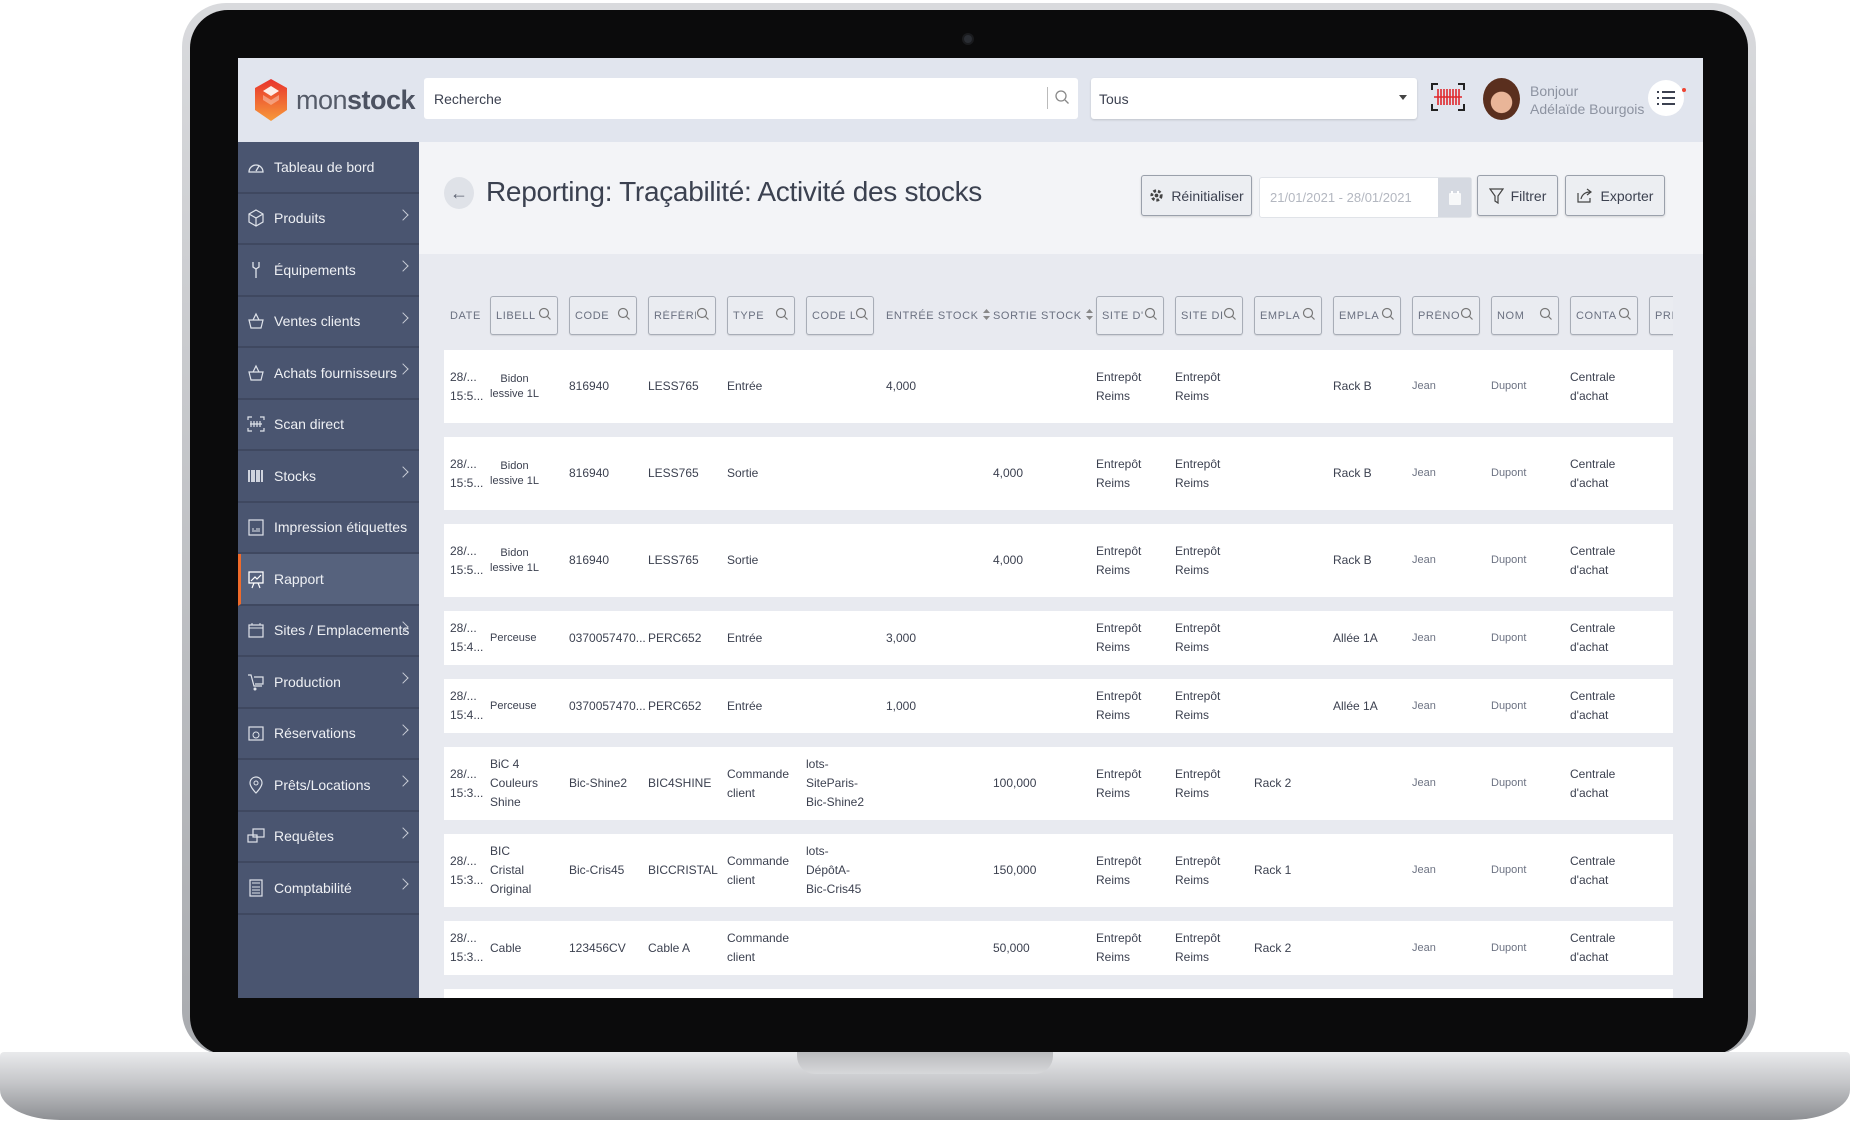  I want to click on sidebar-item-stocks: Stocks, so click(328, 477).